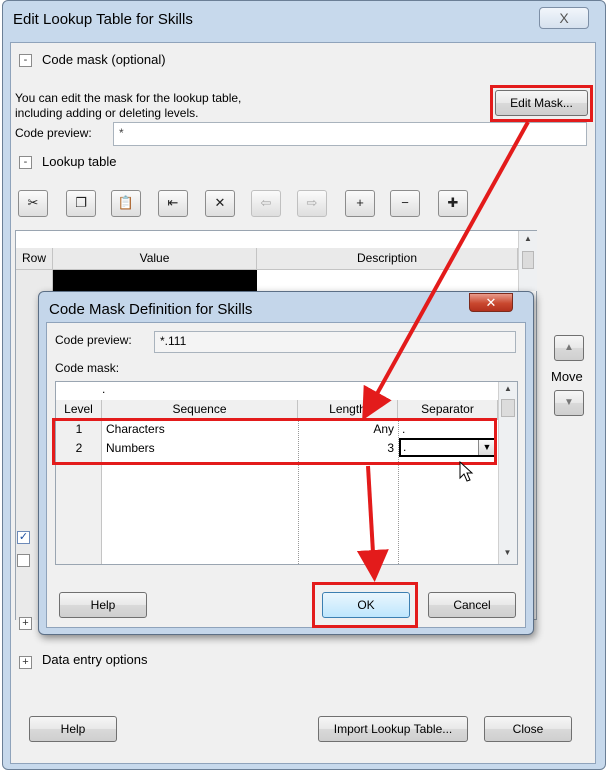 Image resolution: width=609 pixels, height=772 pixels. Describe the element at coordinates (25, 162) in the screenshot. I see `lookup-table-collapse-toggle: -` at that location.